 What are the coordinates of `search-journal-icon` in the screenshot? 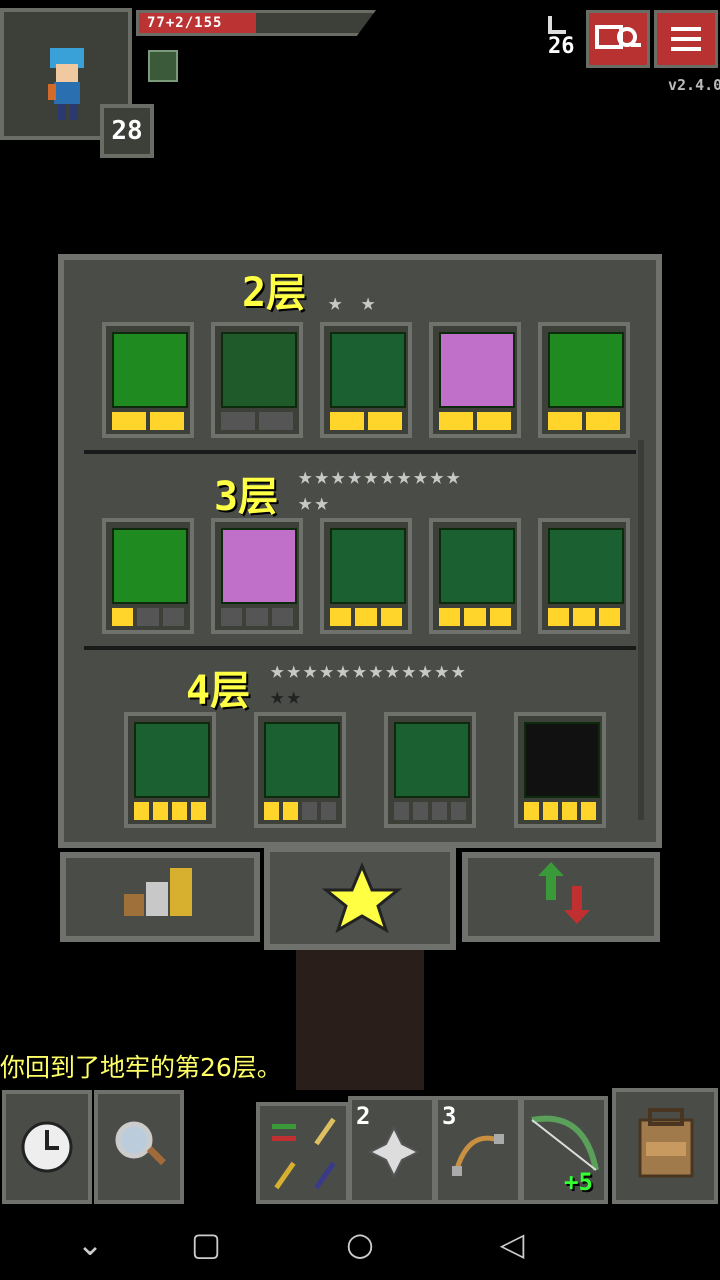 It's located at (618, 37).